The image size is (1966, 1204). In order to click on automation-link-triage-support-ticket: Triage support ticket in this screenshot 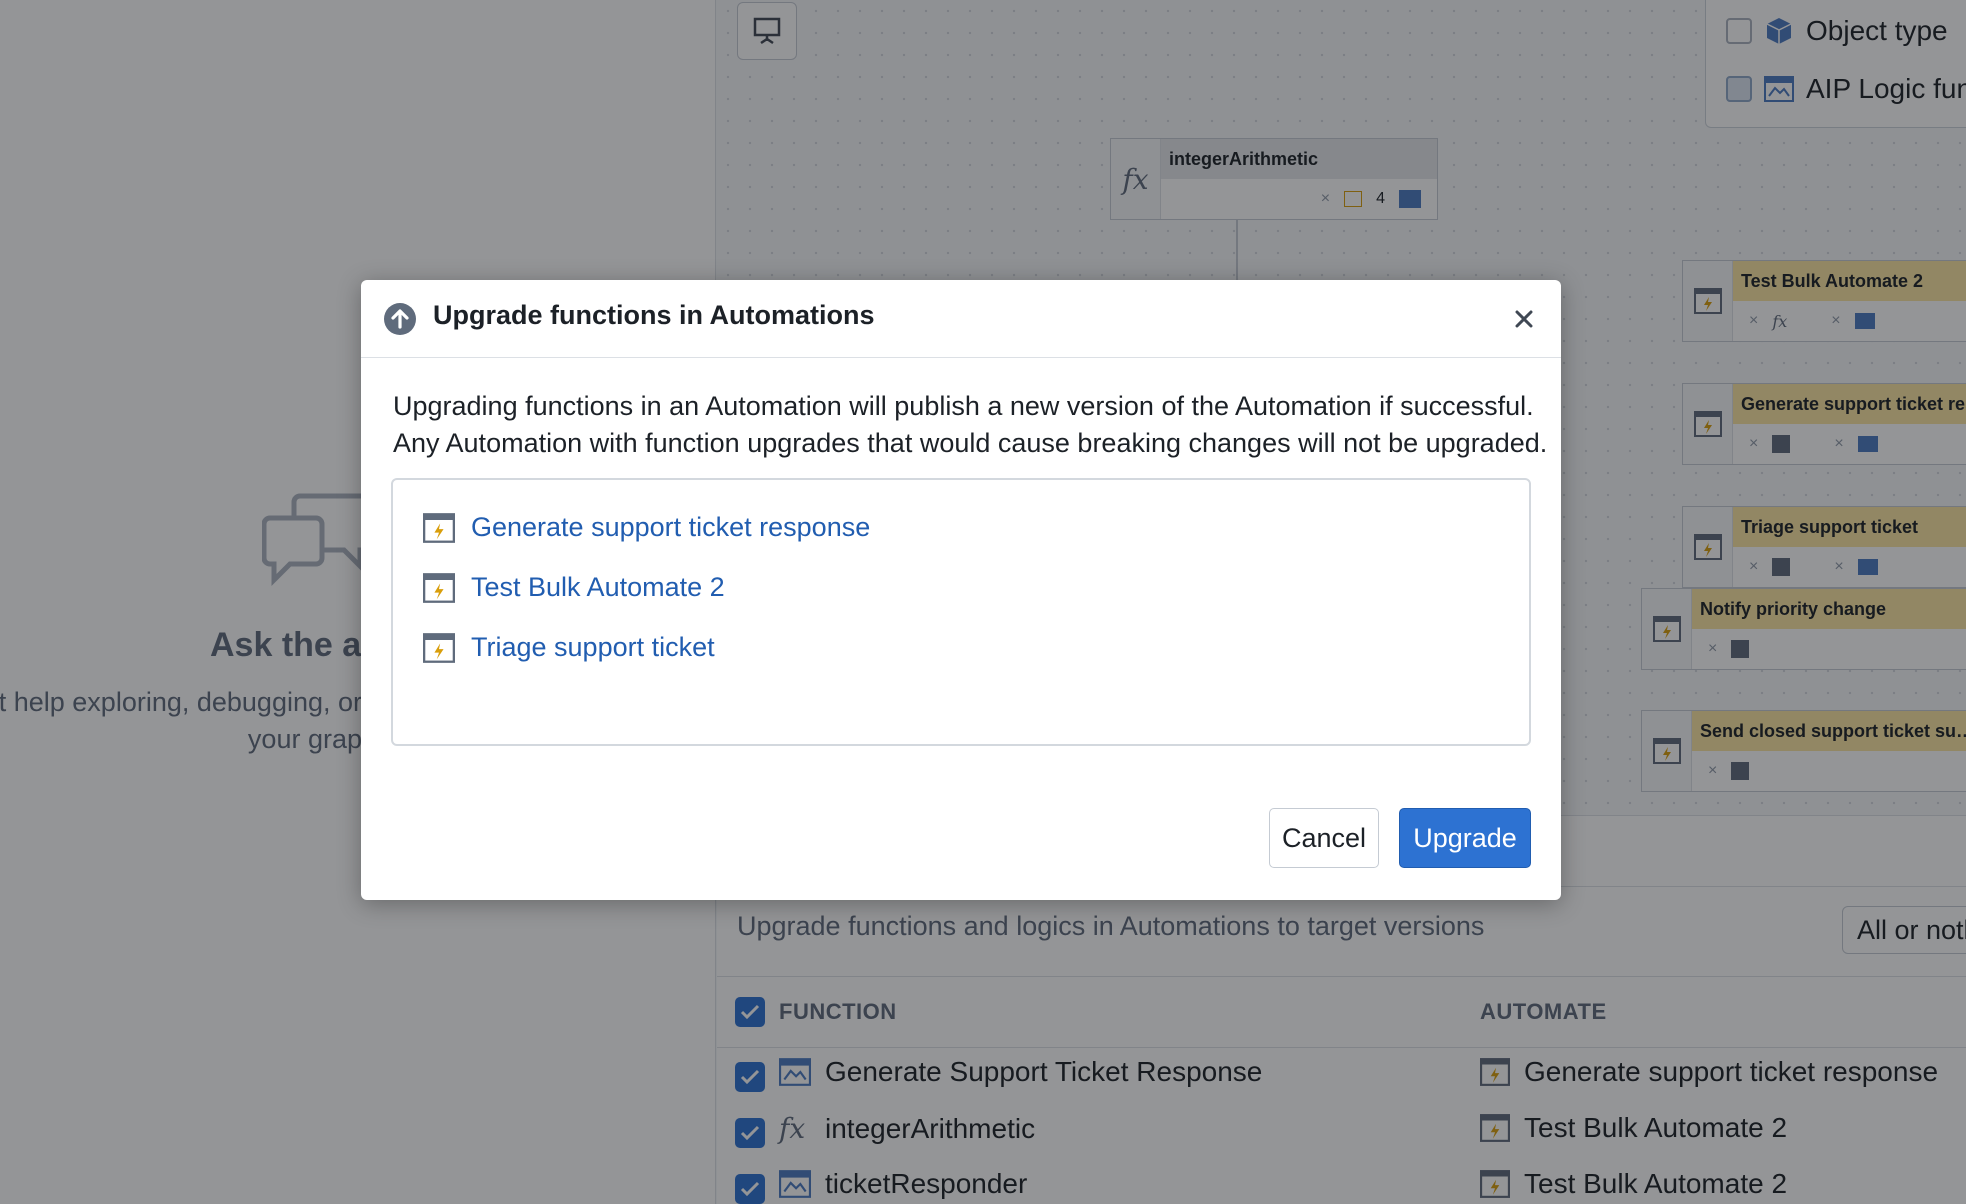, I will do `click(569, 647)`.